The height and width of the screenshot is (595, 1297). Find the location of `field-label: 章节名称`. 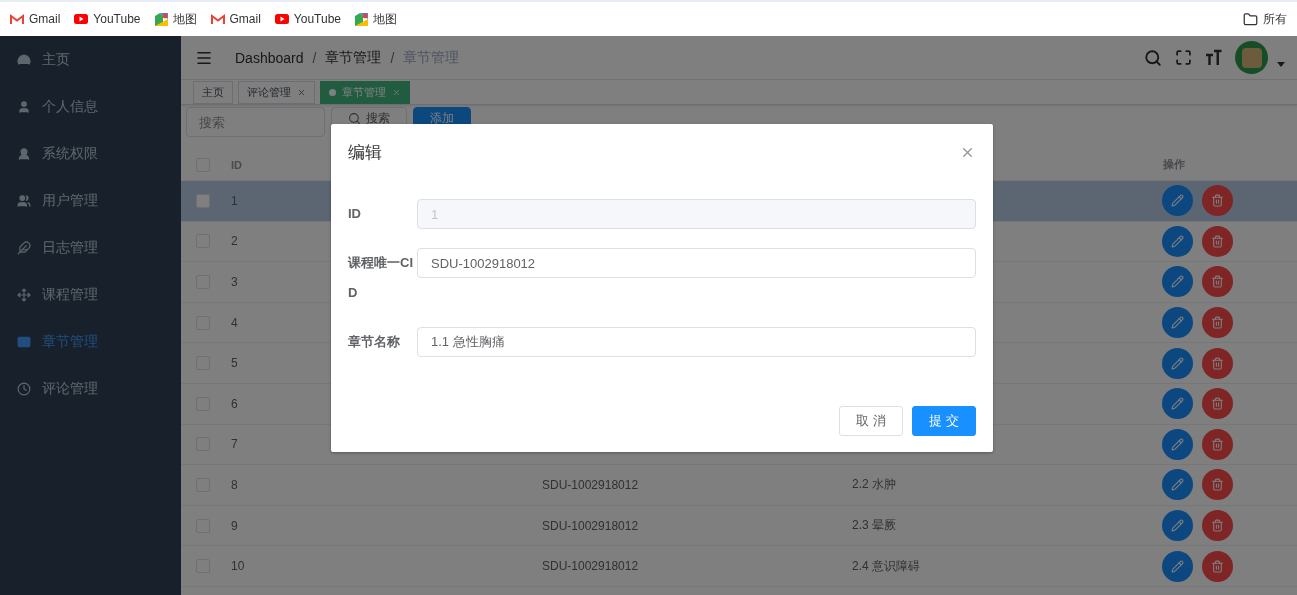

field-label: 章节名称 is located at coordinates (374, 342).